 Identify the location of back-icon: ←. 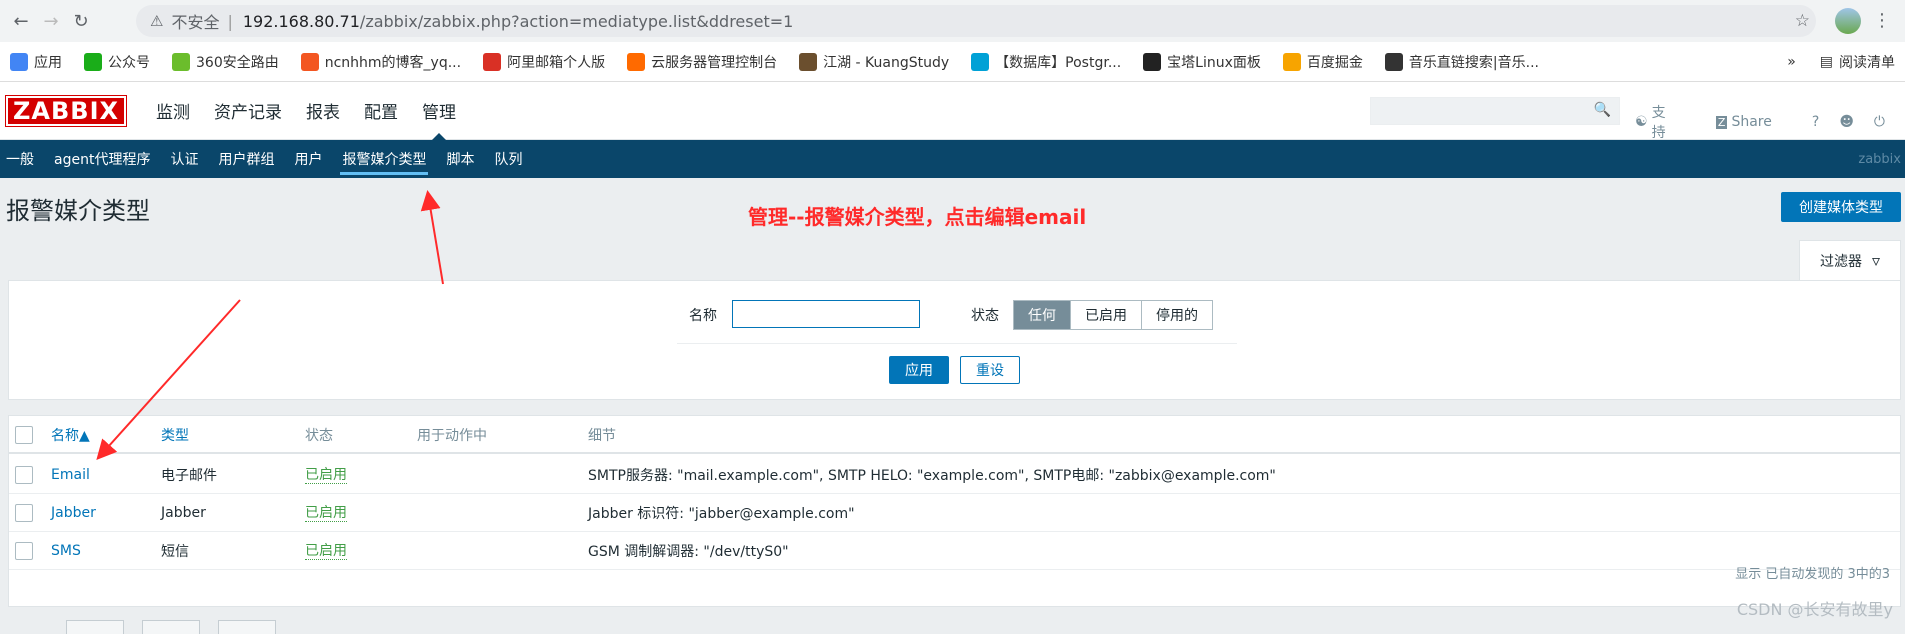
(21, 21).